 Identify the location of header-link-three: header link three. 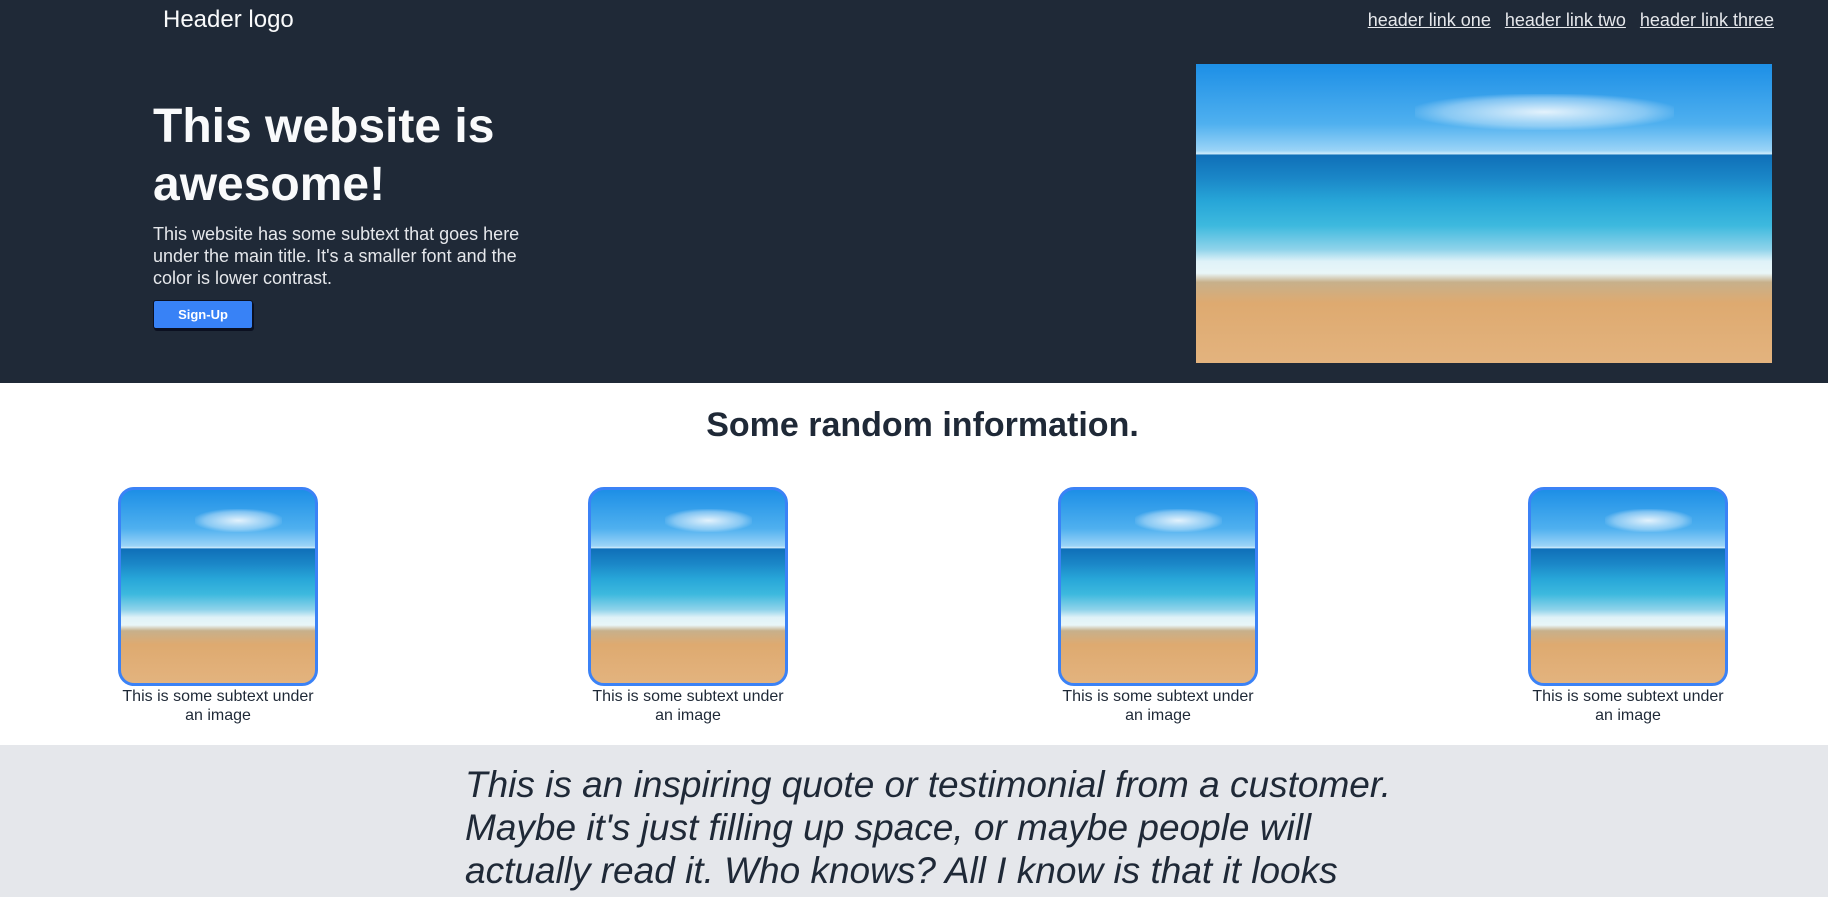
(1707, 20).